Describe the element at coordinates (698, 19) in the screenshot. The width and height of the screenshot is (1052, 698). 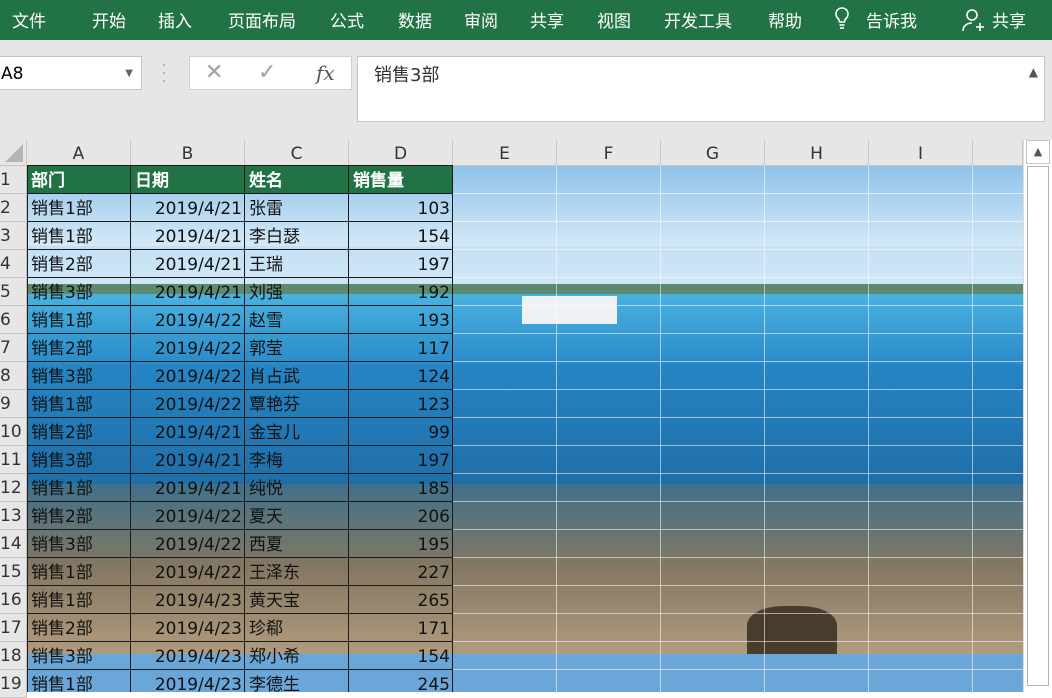
I see `ribbon-tab-9: 开发工具` at that location.